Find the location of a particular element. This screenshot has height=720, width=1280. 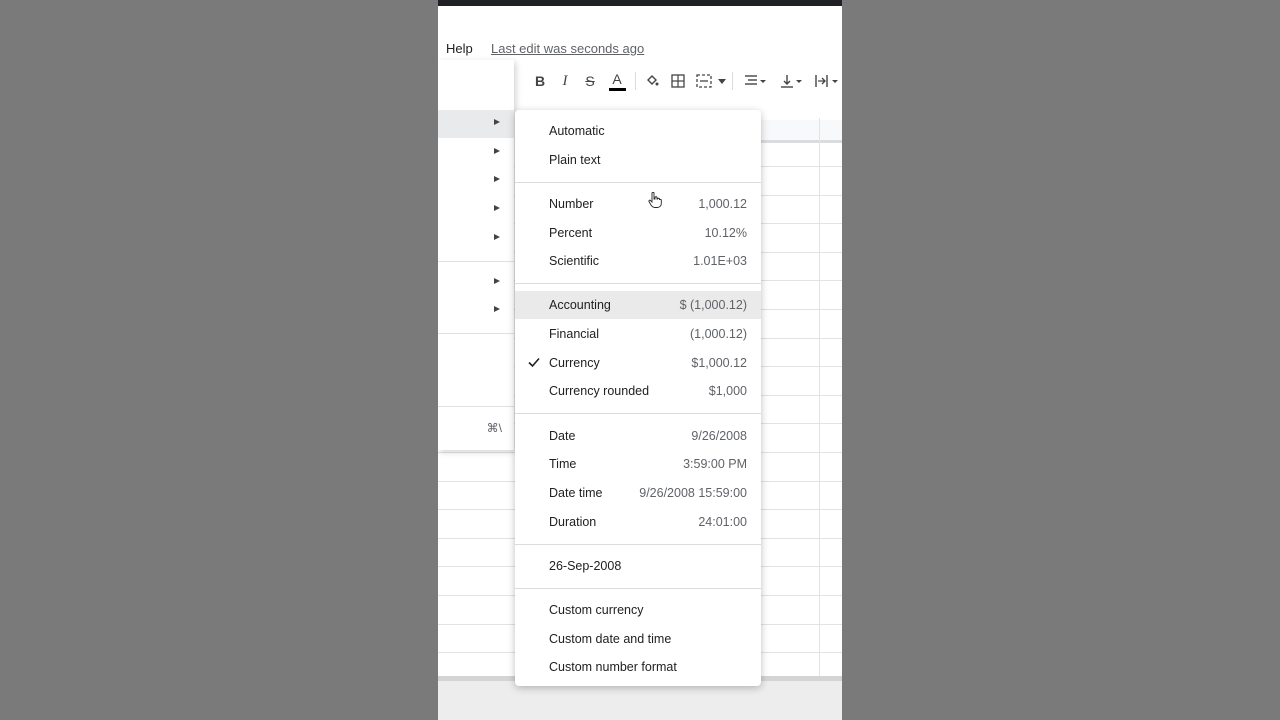

format-option-label: Number is located at coordinates (571, 203).